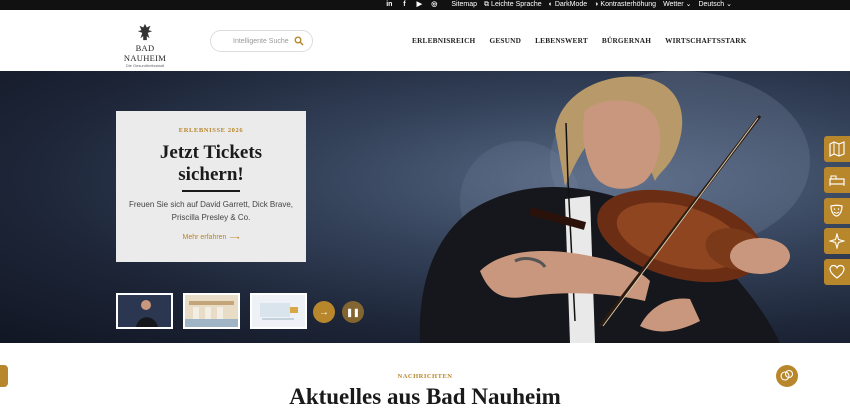 The height and width of the screenshot is (411, 850). I want to click on pause-slider-button: ❚❚, so click(353, 312).